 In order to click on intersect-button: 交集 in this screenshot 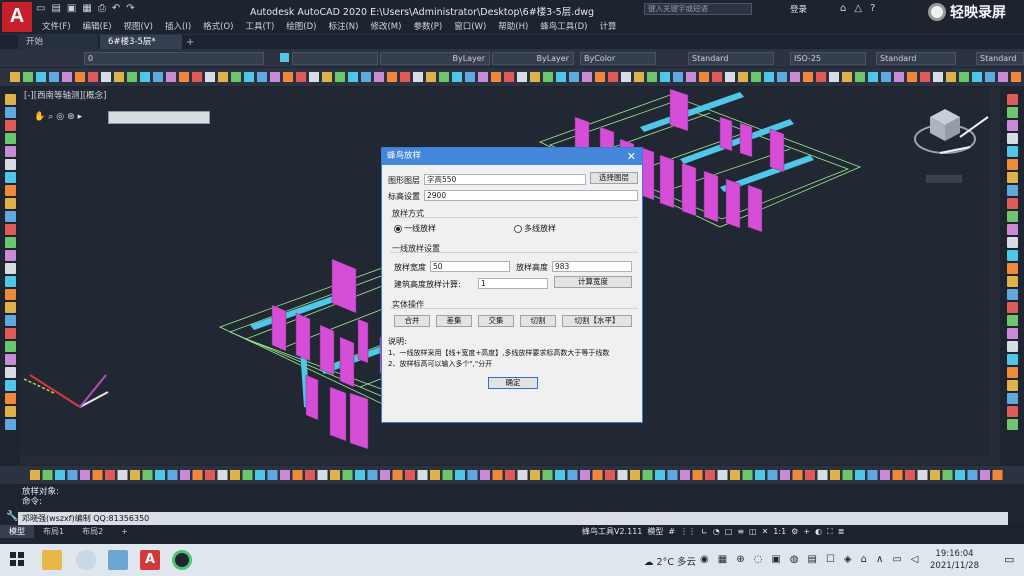, I will do `click(496, 321)`.